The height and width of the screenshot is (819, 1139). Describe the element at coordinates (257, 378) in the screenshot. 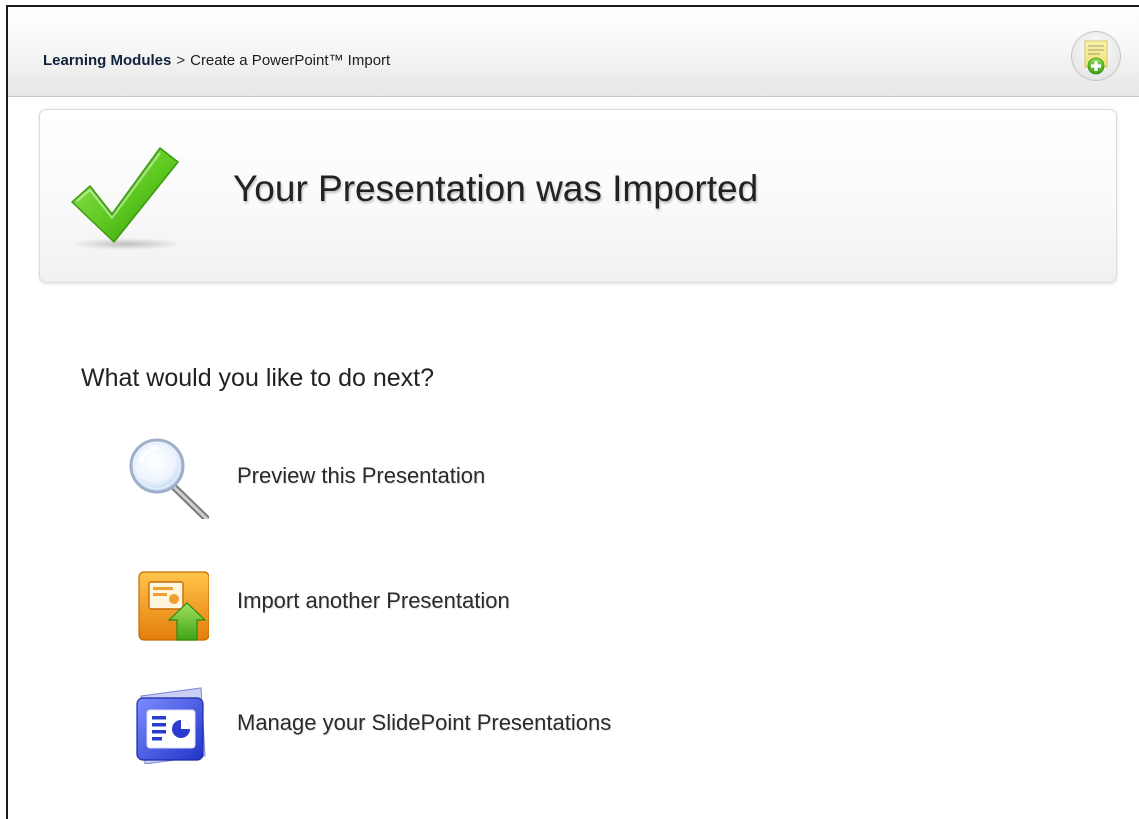

I see `next-steps-heading: What would you like to do next?` at that location.